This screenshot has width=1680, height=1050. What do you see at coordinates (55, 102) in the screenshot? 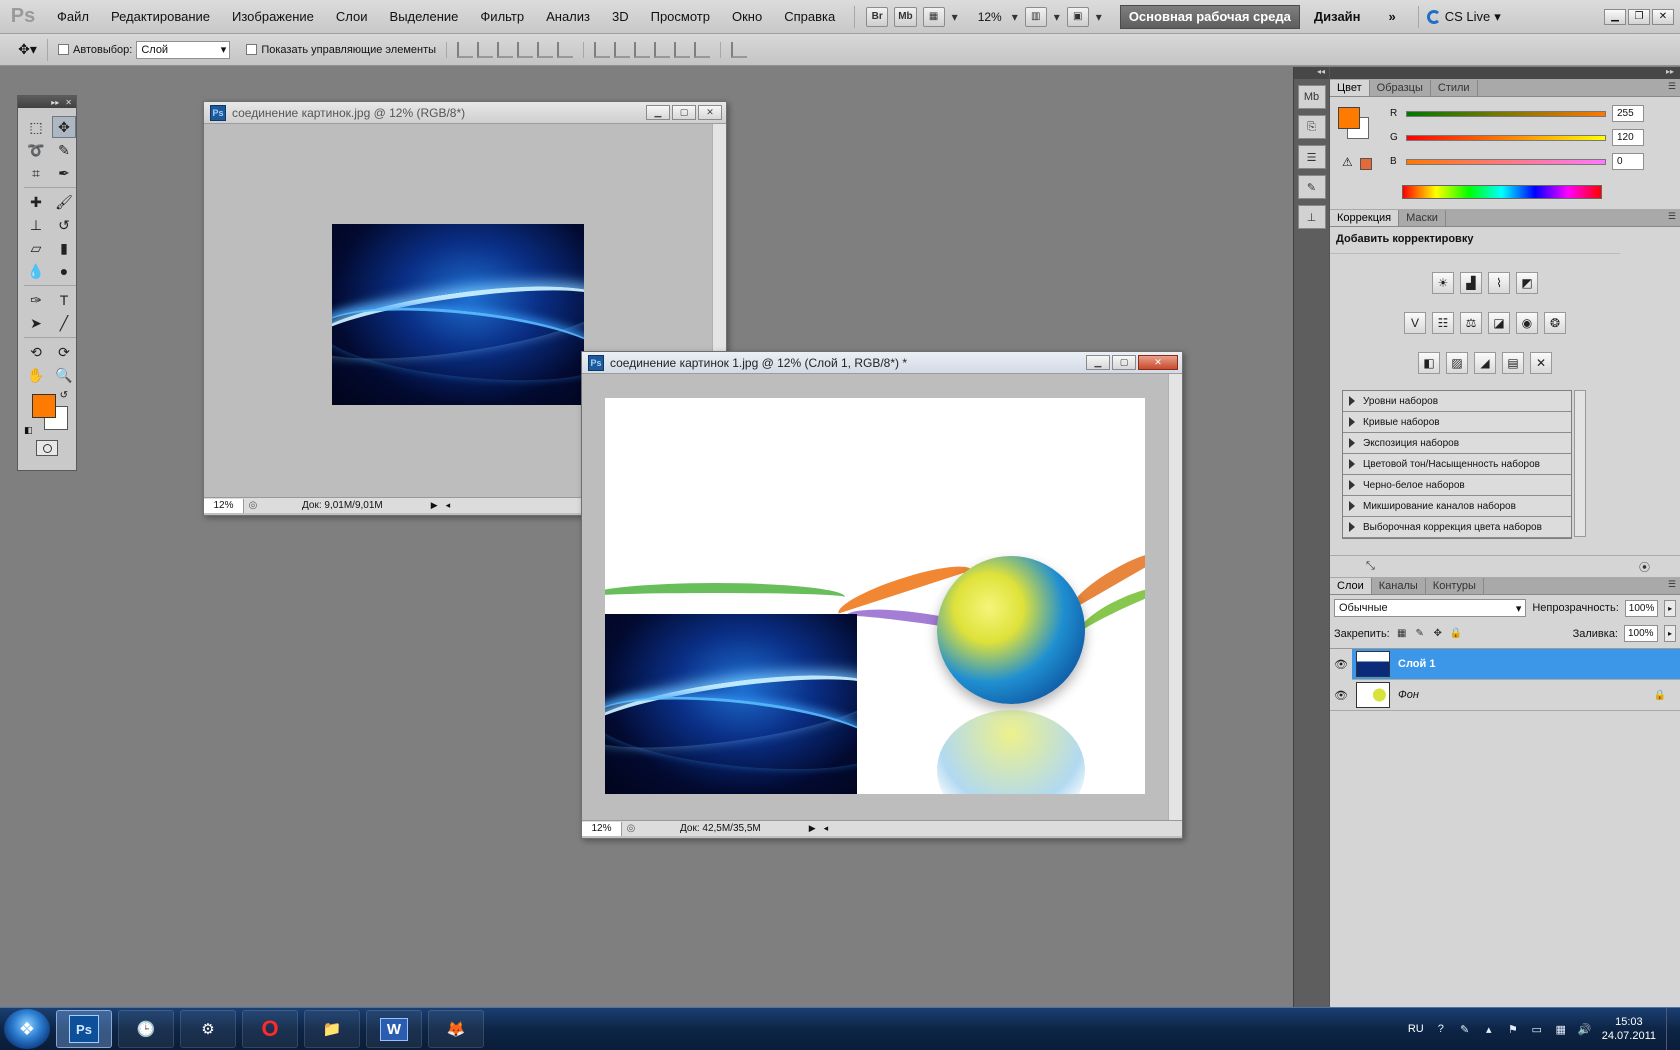
I see `collapse-icon: ▸▸` at bounding box center [55, 102].